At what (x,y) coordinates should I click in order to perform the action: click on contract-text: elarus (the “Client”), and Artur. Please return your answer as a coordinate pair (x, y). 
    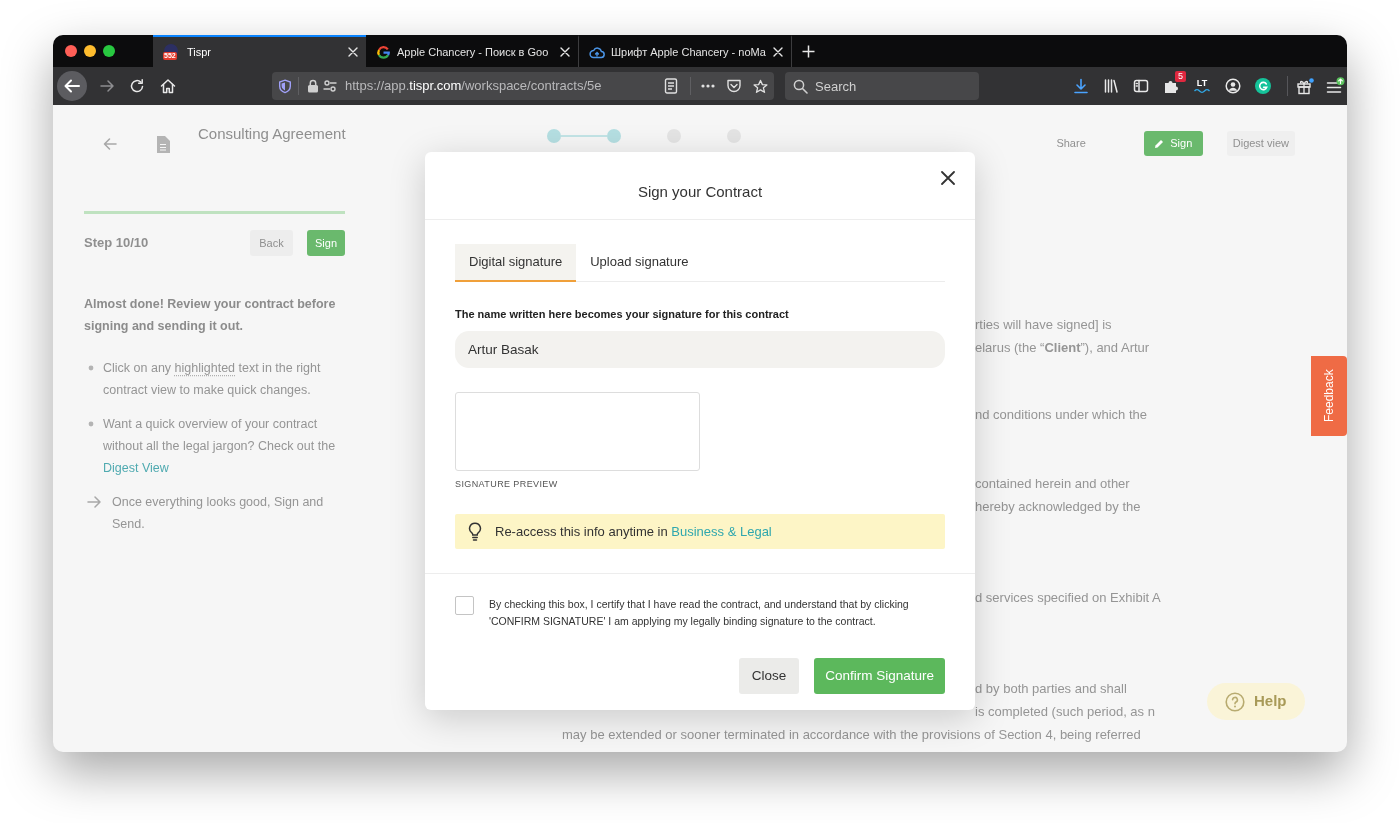
    Looking at the image, I should click on (1062, 348).